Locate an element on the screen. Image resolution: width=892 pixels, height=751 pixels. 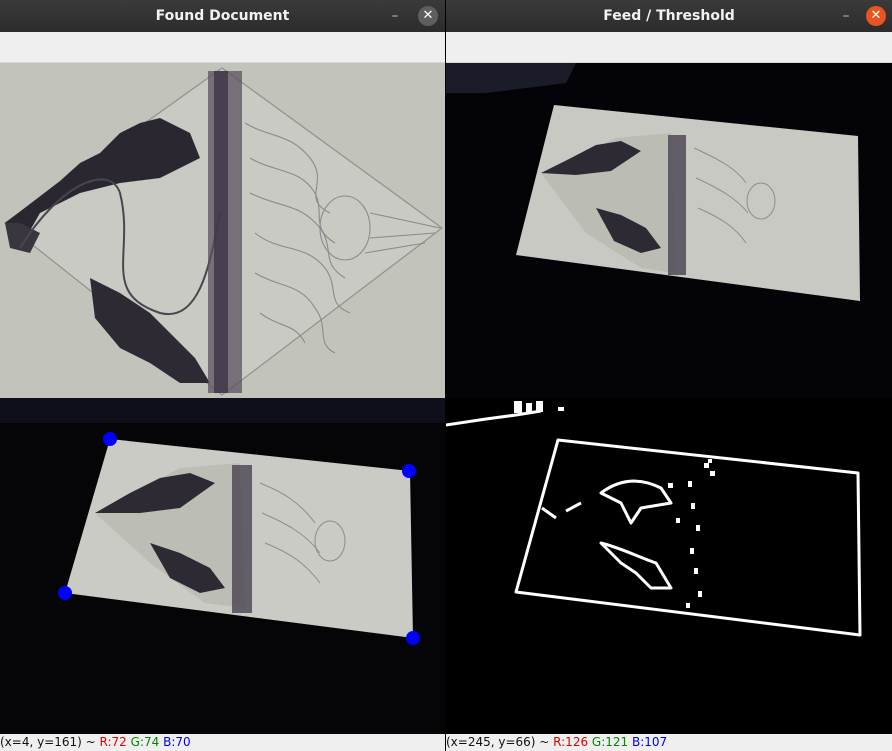
pixel-b-value: B:107 is located at coordinates (650, 742).